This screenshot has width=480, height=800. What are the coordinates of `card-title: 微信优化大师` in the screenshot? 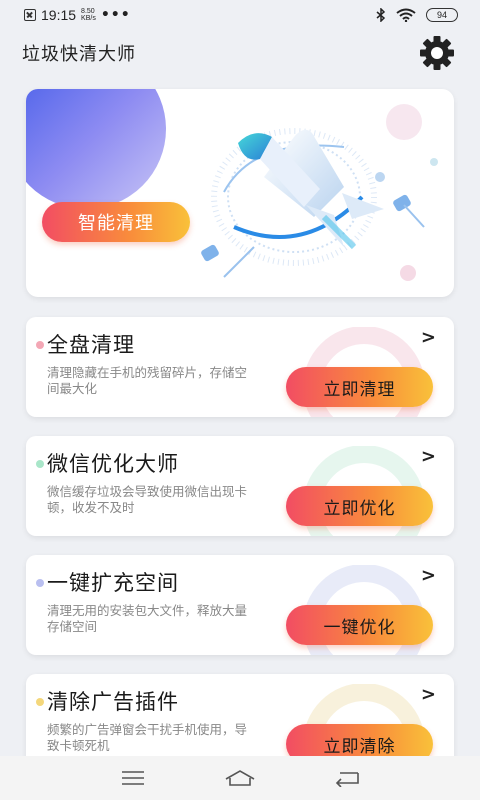 It's located at (113, 464).